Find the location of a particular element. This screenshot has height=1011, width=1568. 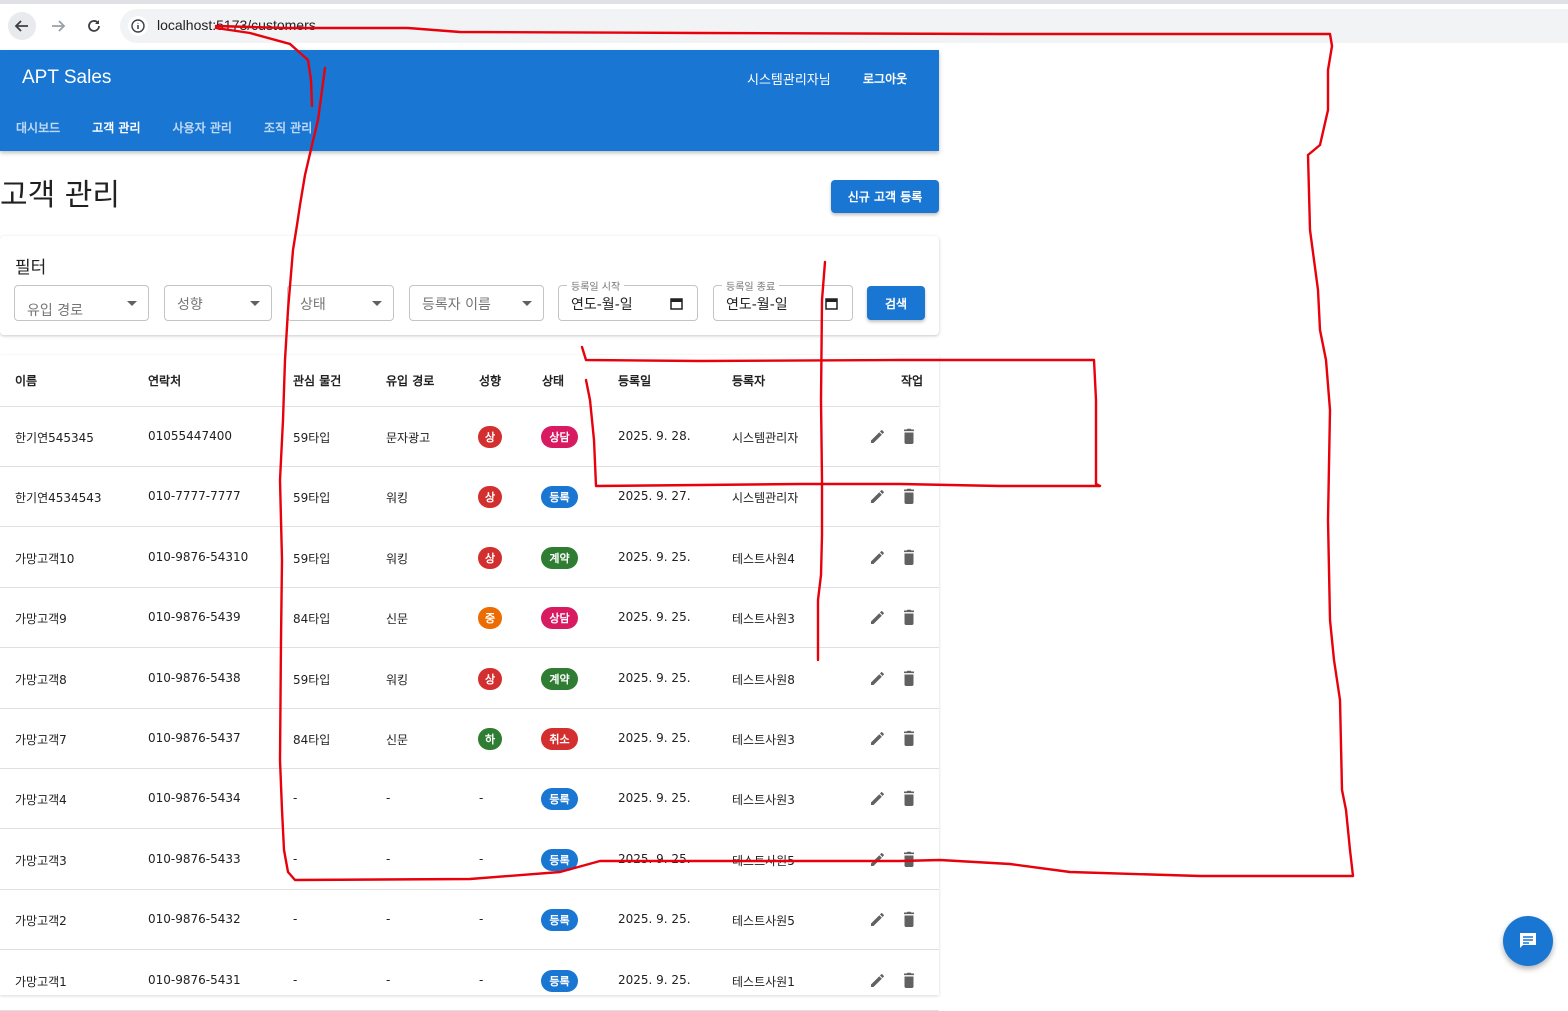

column-header-date: 등록일 is located at coordinates (634, 380).